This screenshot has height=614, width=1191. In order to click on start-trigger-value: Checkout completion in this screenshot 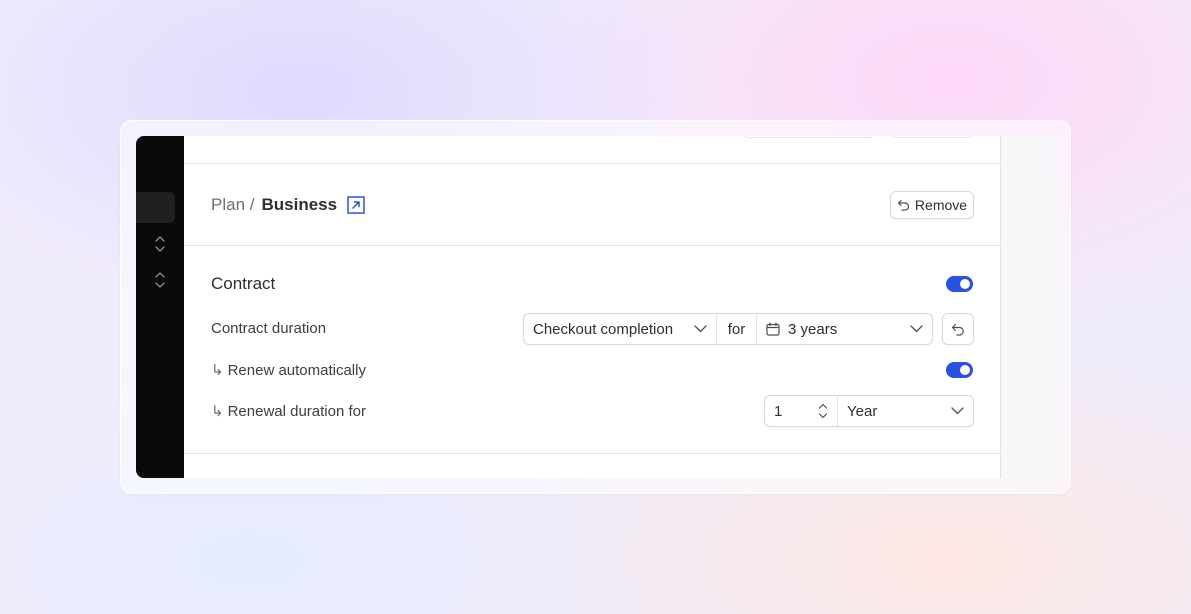, I will do `click(603, 329)`.